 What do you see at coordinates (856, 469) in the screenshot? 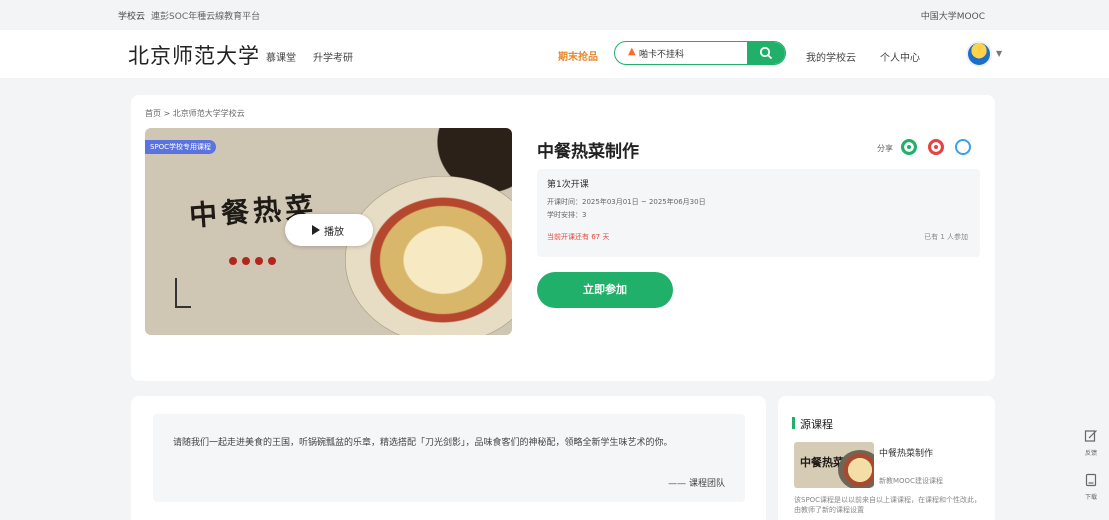
I see `thumbnail-dish` at bounding box center [856, 469].